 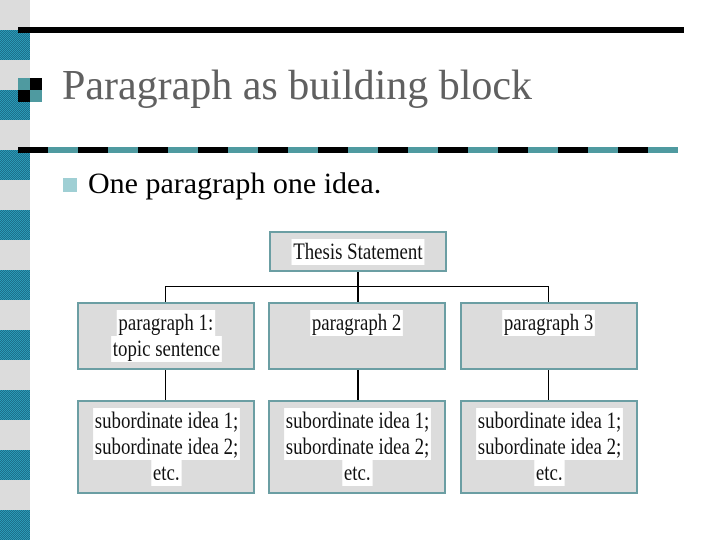 I want to click on thesis-statement-box: Thesis Statement, so click(x=358, y=251).